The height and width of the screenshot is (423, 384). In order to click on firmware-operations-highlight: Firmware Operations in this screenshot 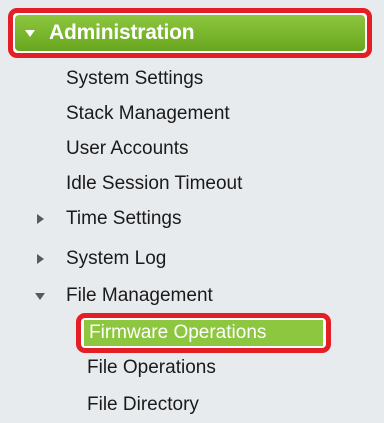, I will do `click(203, 333)`.